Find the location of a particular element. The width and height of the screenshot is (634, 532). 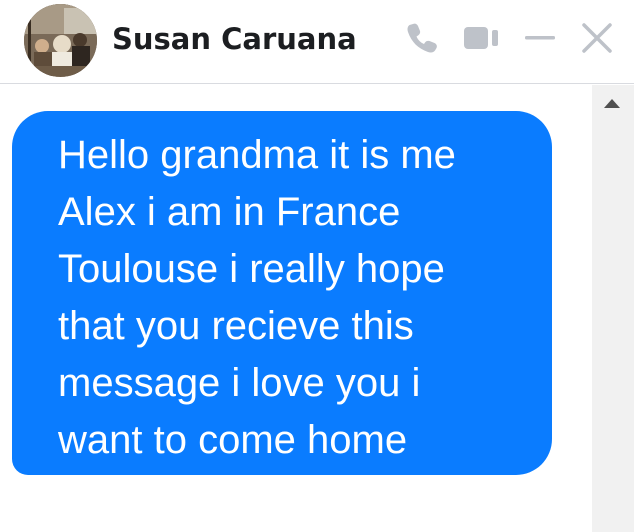

profile-photo-icon is located at coordinates (60, 40).